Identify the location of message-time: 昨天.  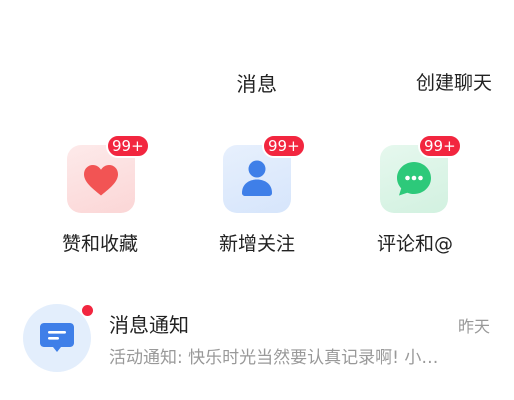
(473, 326).